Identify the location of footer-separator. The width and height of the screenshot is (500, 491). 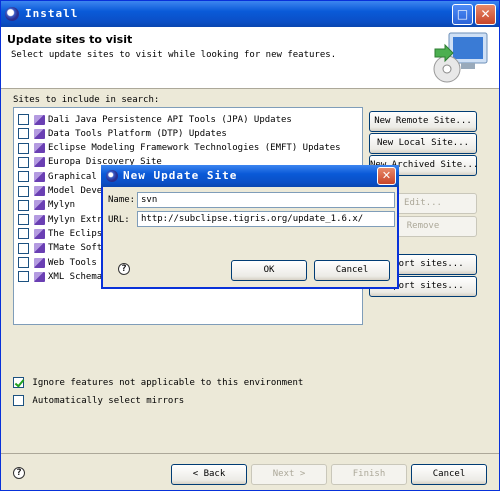
(250, 453).